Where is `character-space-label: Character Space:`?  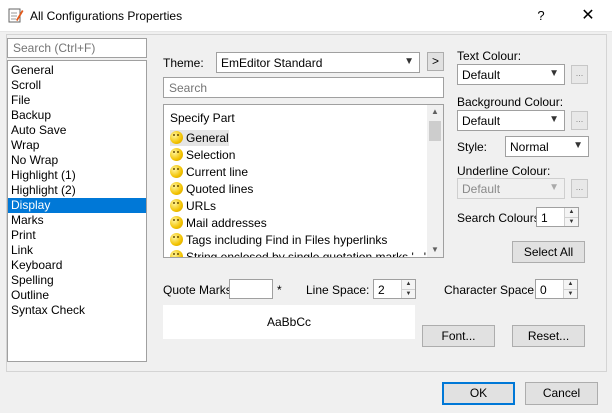 character-space-label: Character Space: is located at coordinates (491, 290).